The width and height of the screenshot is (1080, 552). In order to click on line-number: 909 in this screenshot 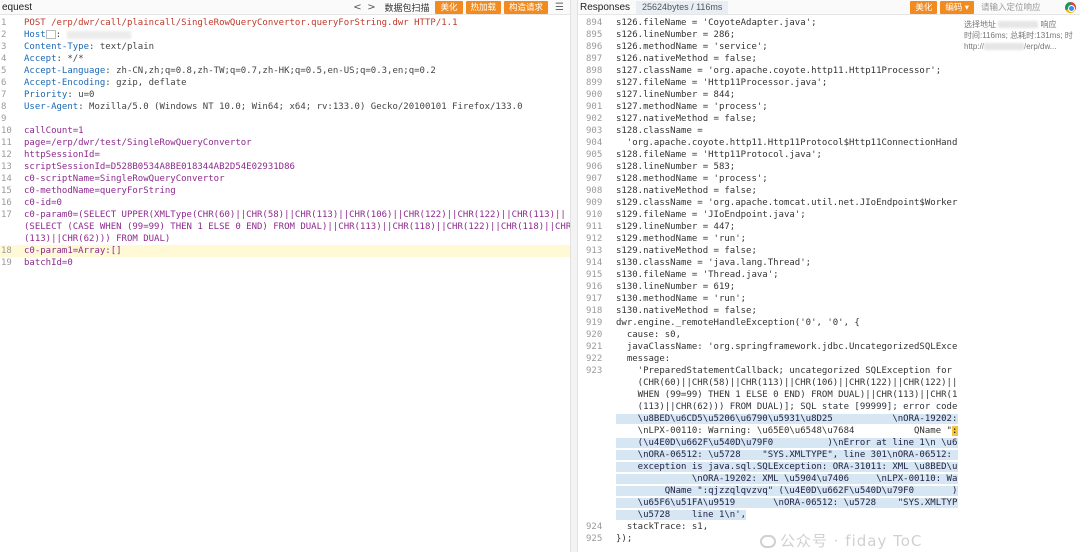, I will do `click(594, 203)`.